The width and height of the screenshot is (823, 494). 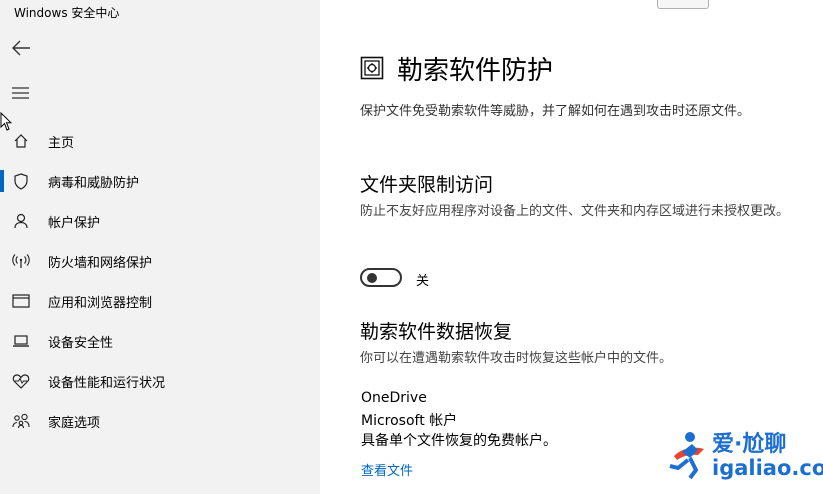 What do you see at coordinates (21, 301) in the screenshot?
I see `browser-window-icon` at bounding box center [21, 301].